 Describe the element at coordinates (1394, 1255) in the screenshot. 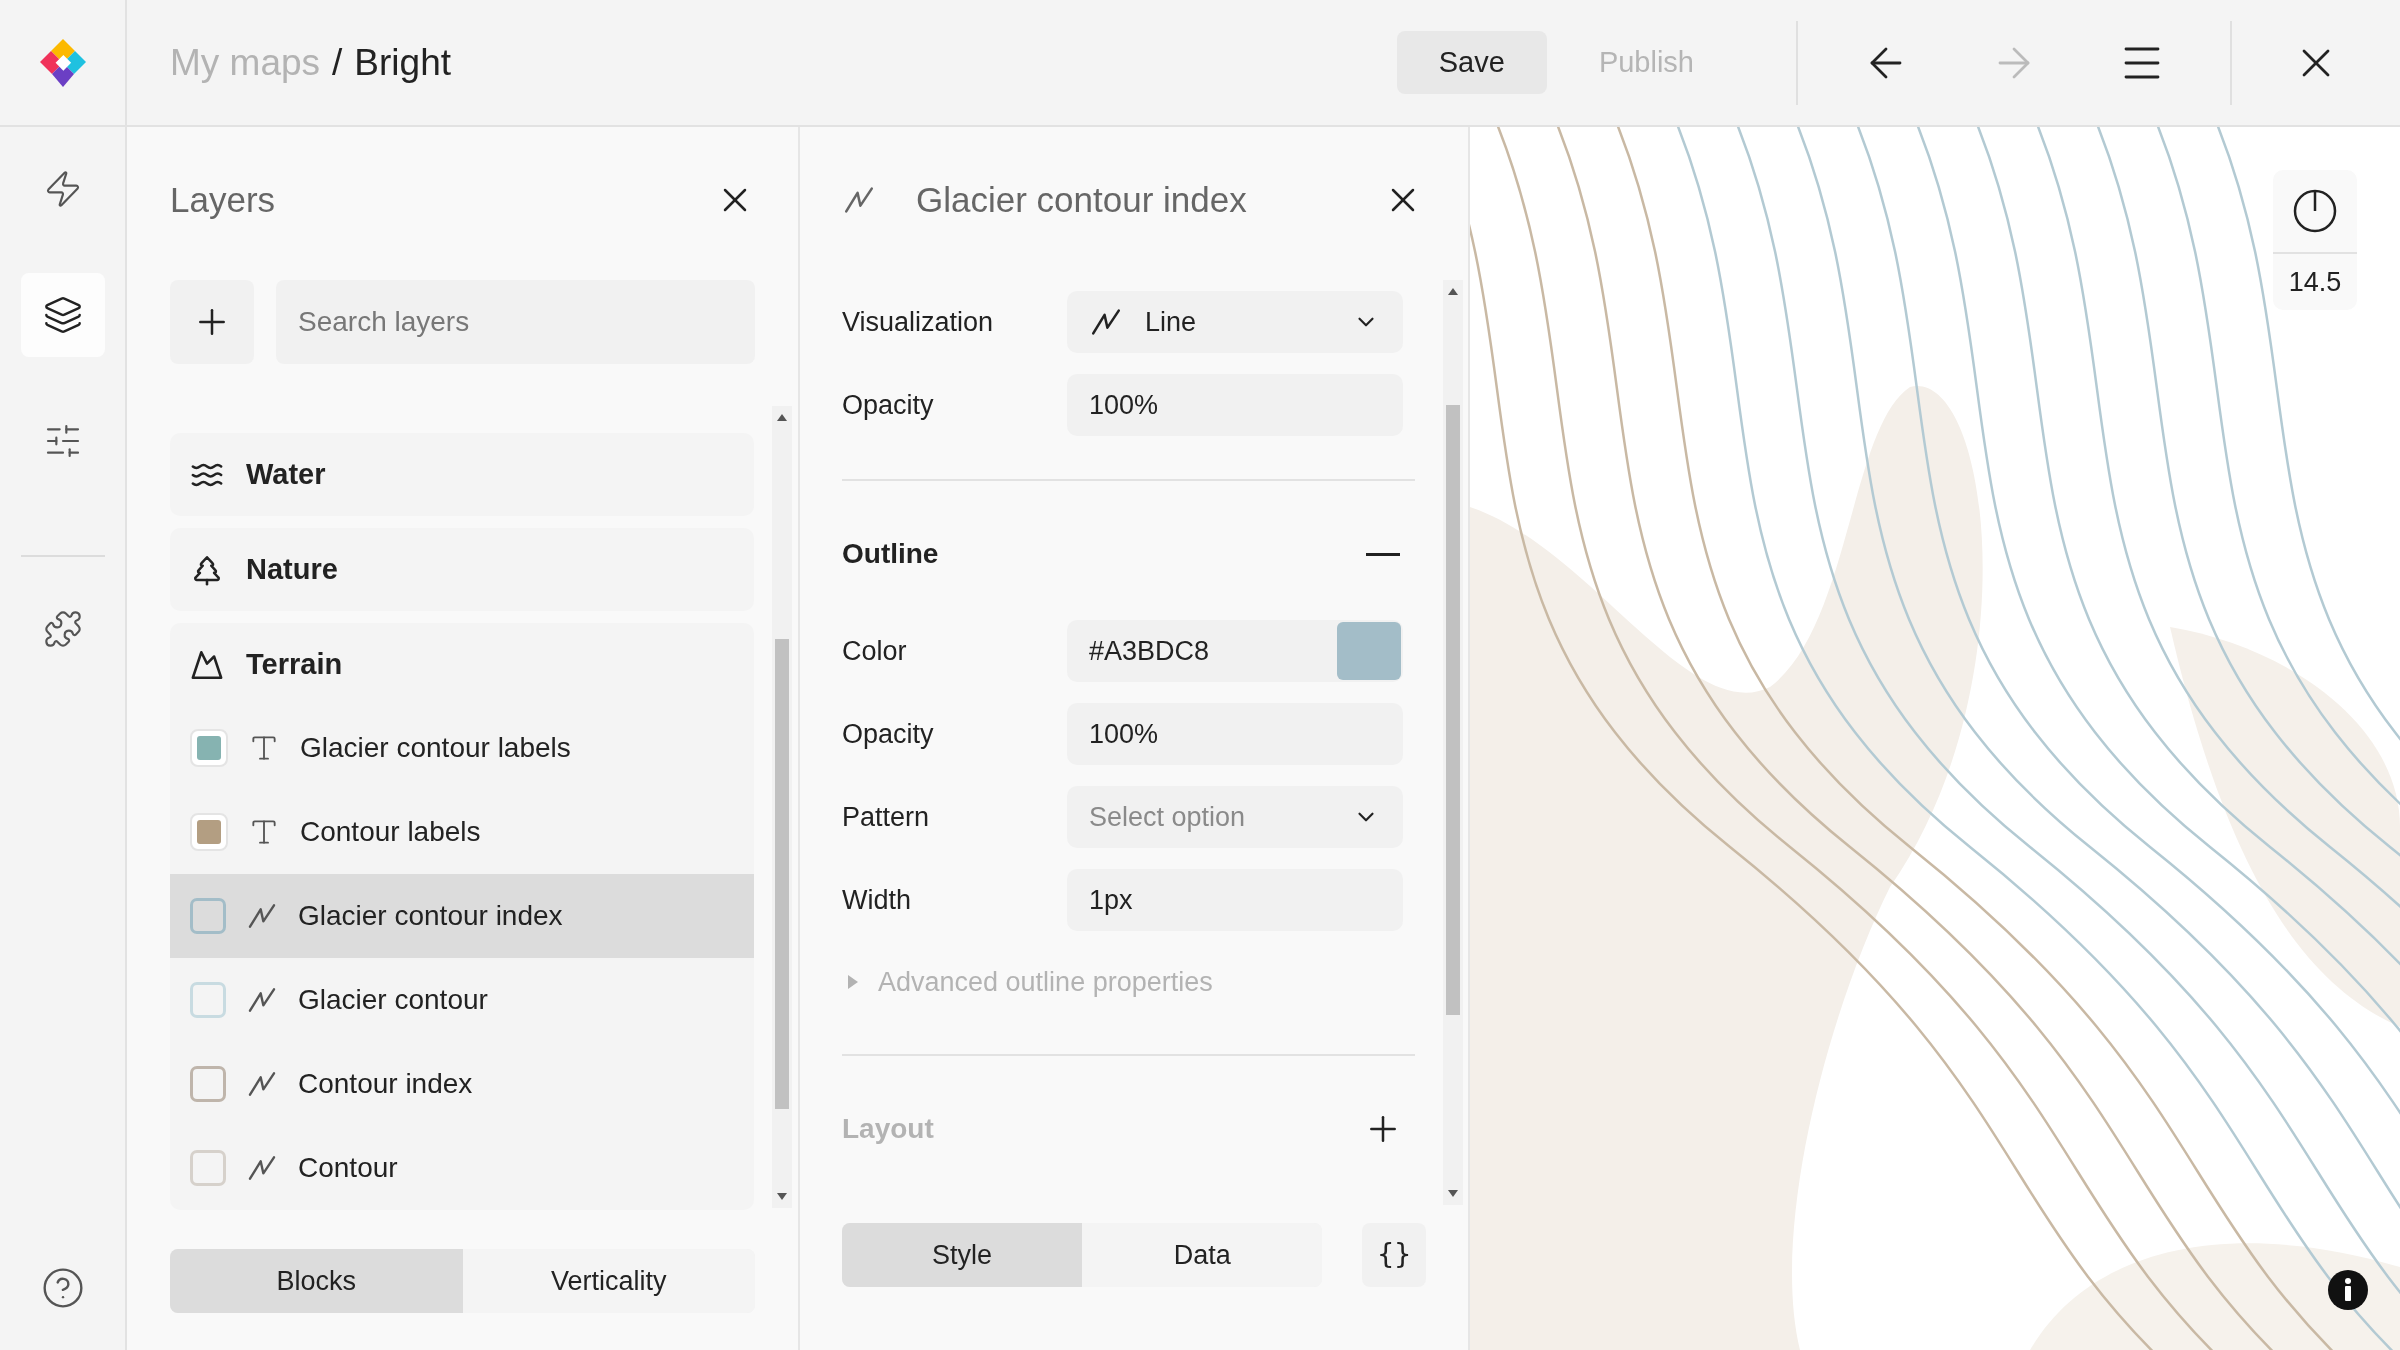

I see `code-button: {}` at that location.